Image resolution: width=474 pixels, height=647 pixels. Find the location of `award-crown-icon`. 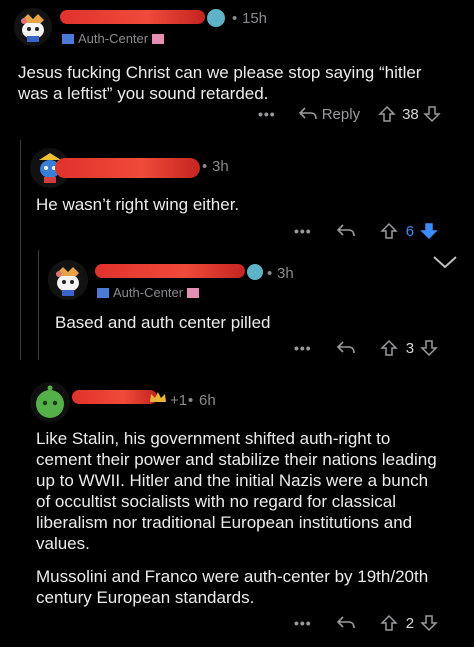

award-crown-icon is located at coordinates (158, 399).